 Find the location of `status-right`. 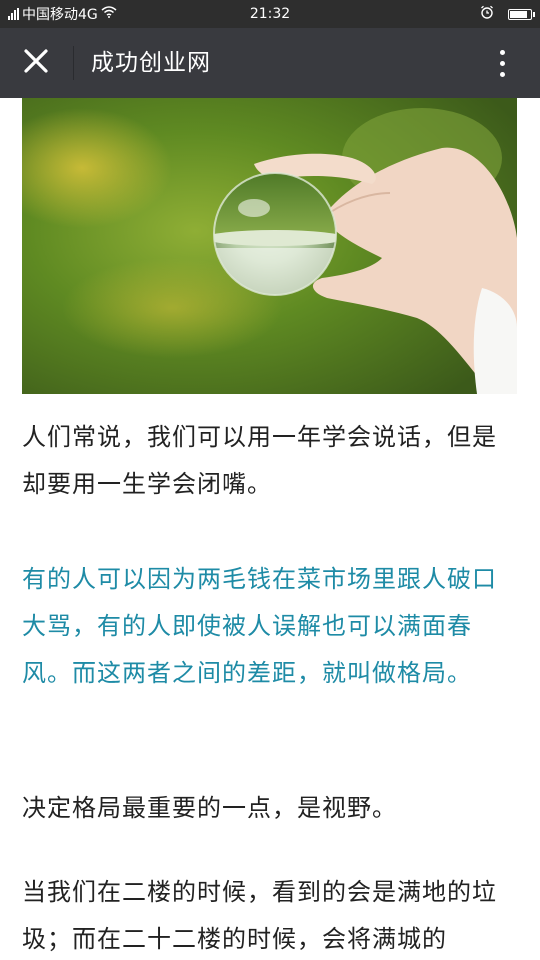

status-right is located at coordinates (507, 14).